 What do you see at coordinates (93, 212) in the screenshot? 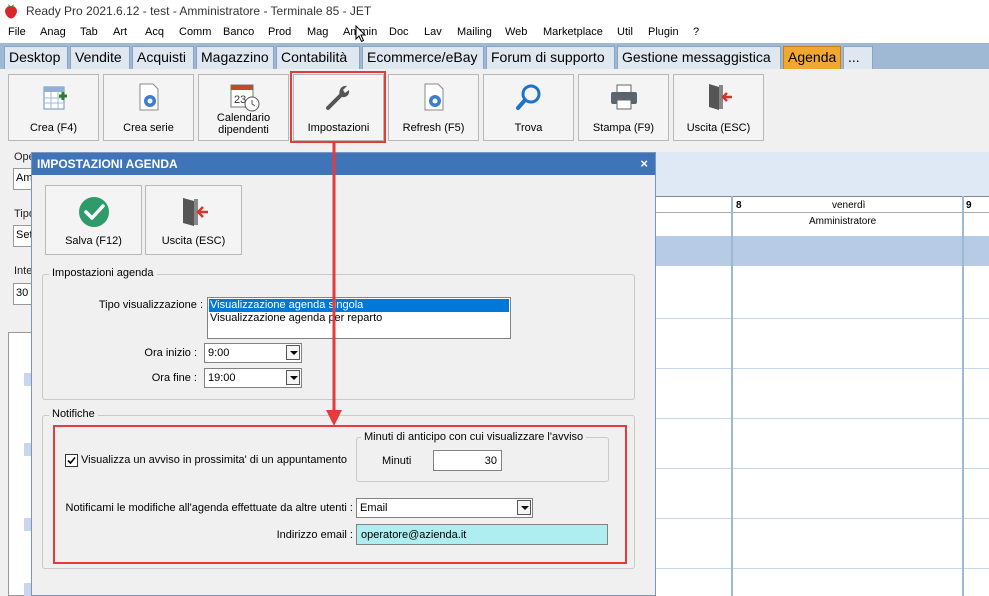
I see `check-circle-icon` at bounding box center [93, 212].